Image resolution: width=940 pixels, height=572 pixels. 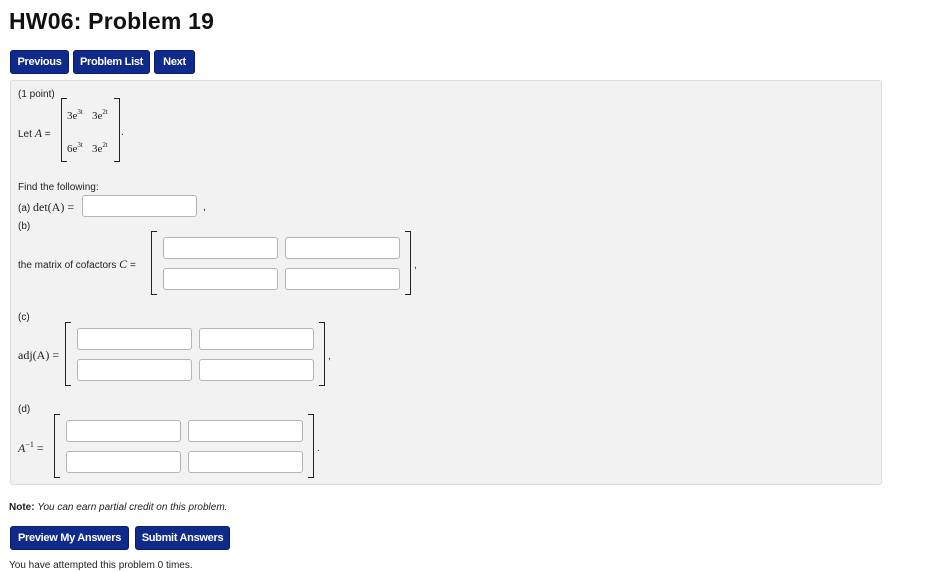 What do you see at coordinates (24, 409) in the screenshot?
I see `part-d-label: (d)` at bounding box center [24, 409].